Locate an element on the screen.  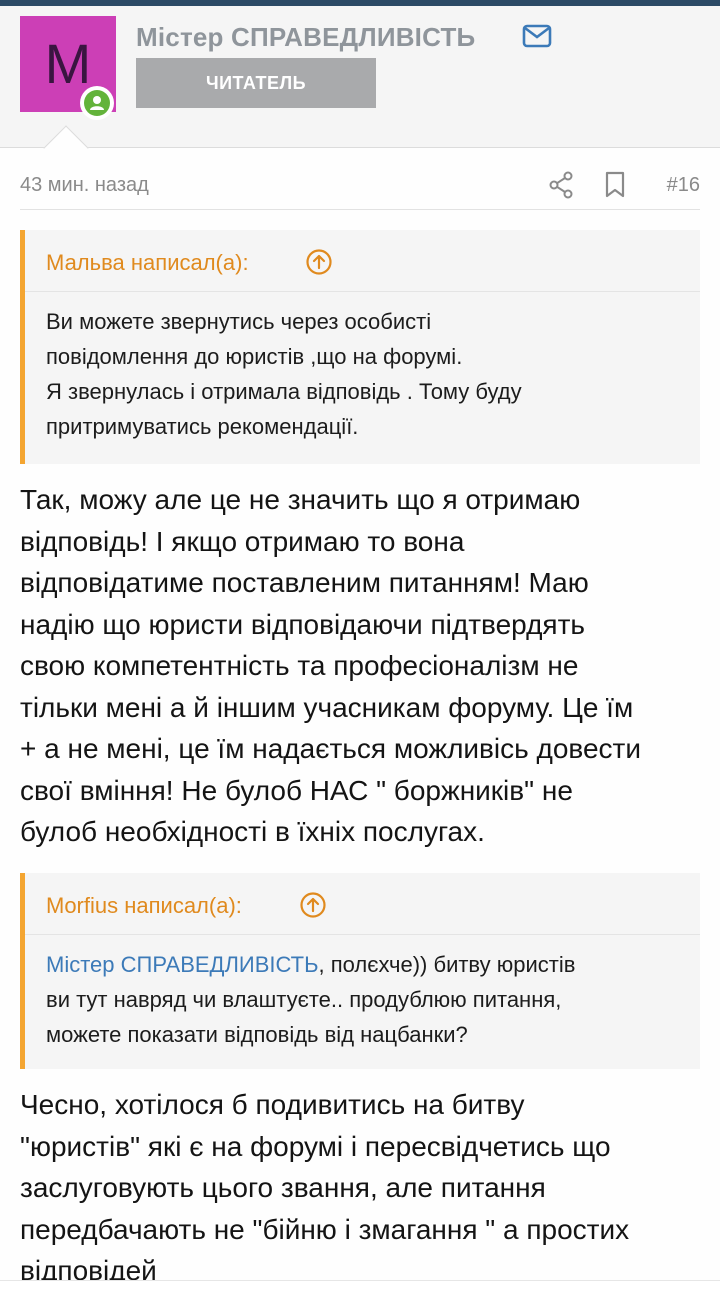
bottom-bar is located at coordinates (360, 1288).